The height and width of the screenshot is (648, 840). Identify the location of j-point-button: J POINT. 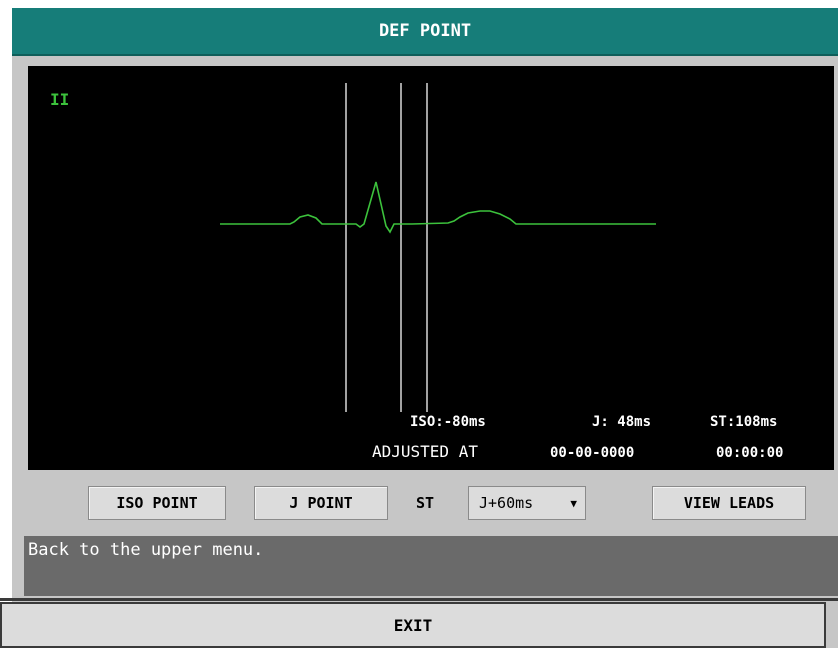
(321, 503).